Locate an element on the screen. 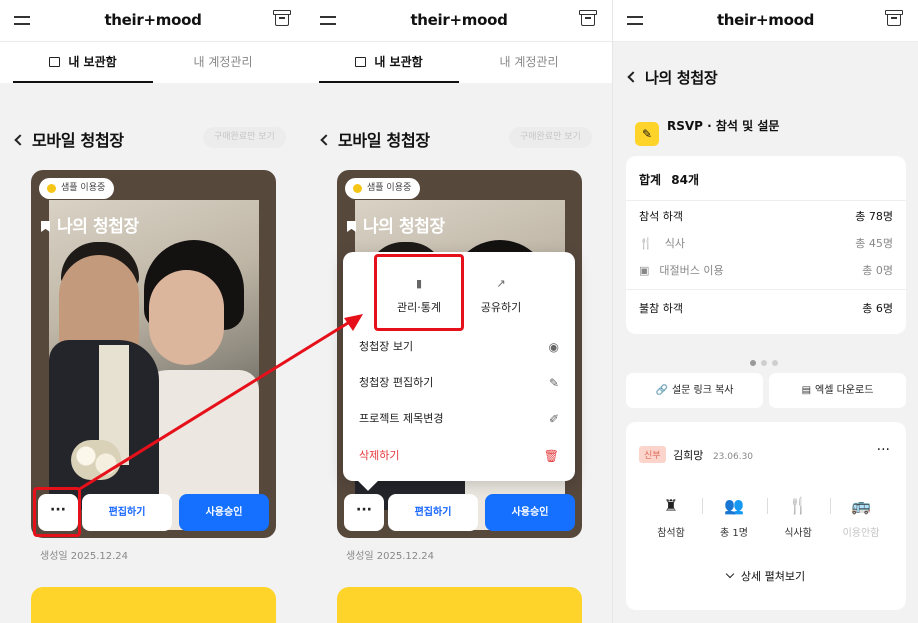  expand-details-button: 상세 펼쳐보기 is located at coordinates (766, 576).